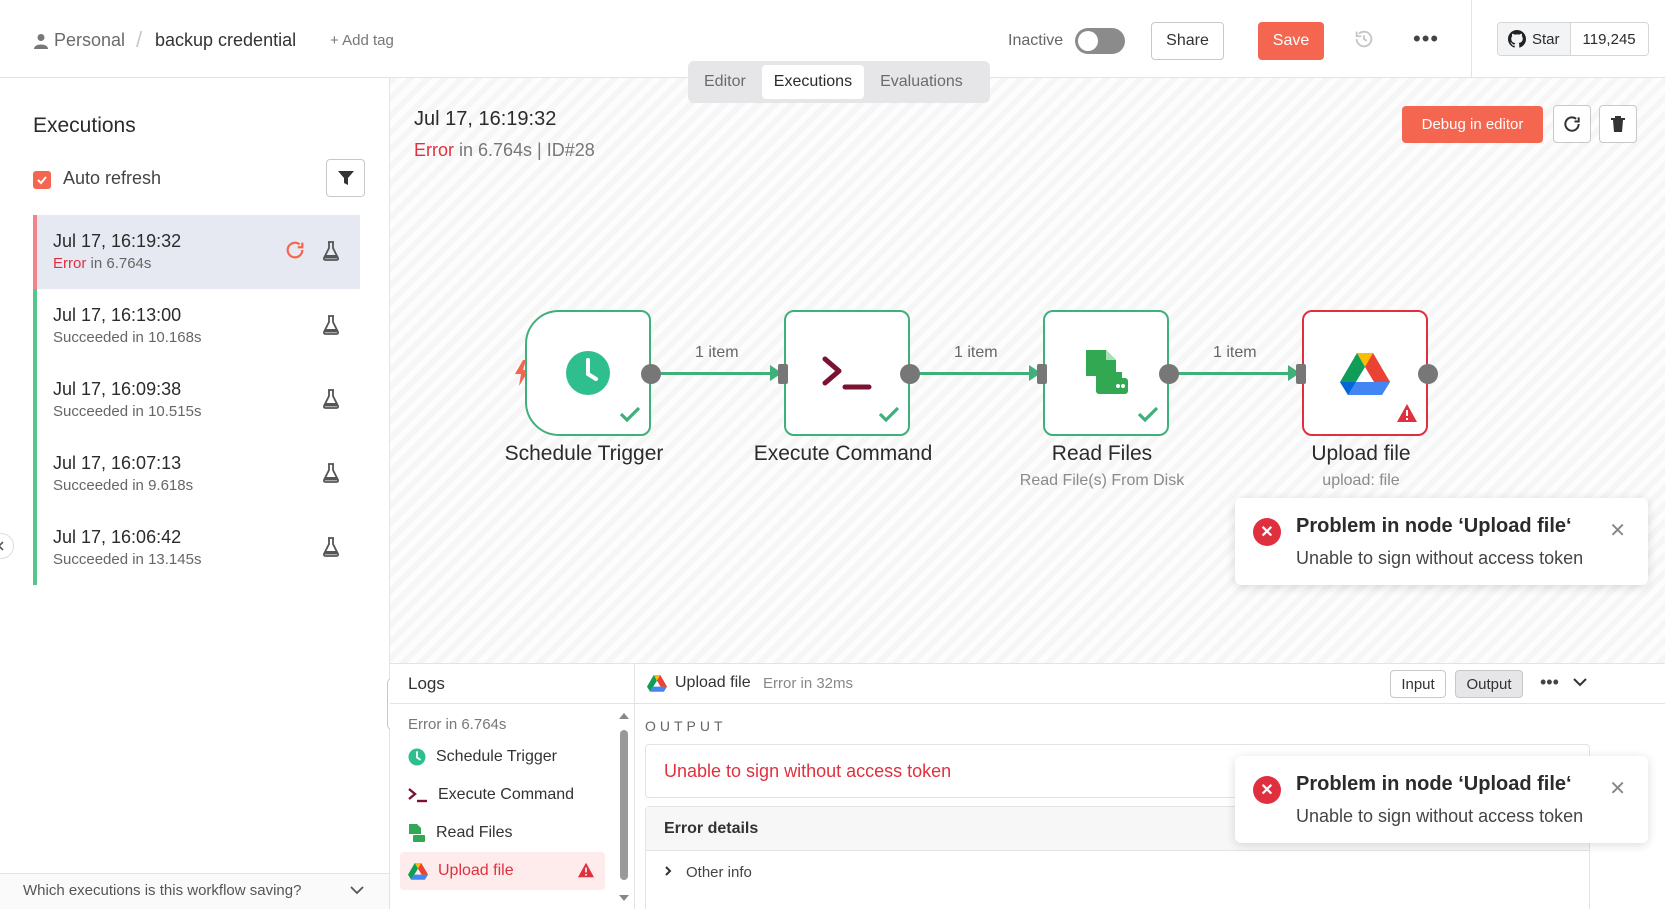 The image size is (1665, 909). What do you see at coordinates (502, 833) in the screenshot?
I see `log-item-read-files: Read Files` at bounding box center [502, 833].